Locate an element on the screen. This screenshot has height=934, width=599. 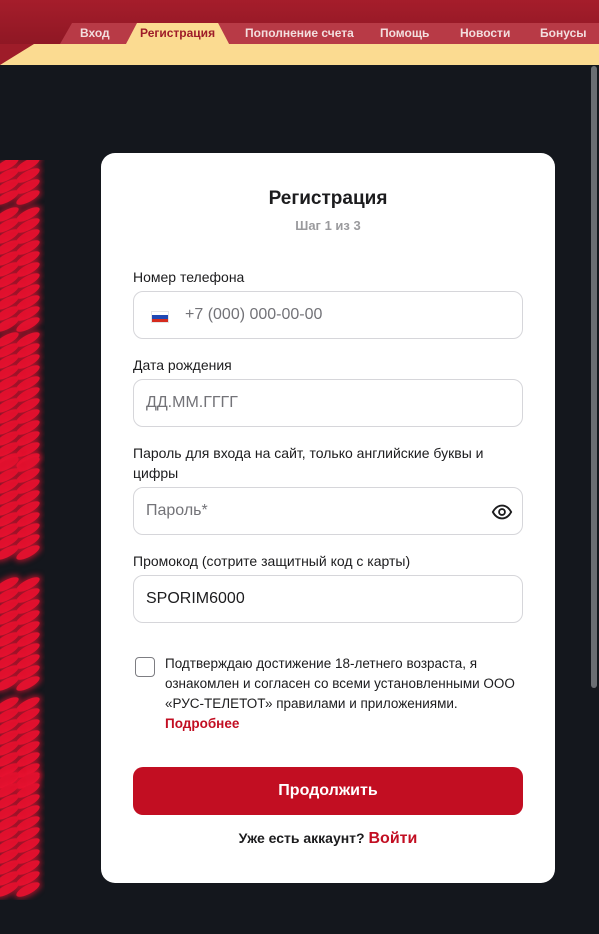
login-prompt-text: Уже есть аккаунт? is located at coordinates (301, 838).